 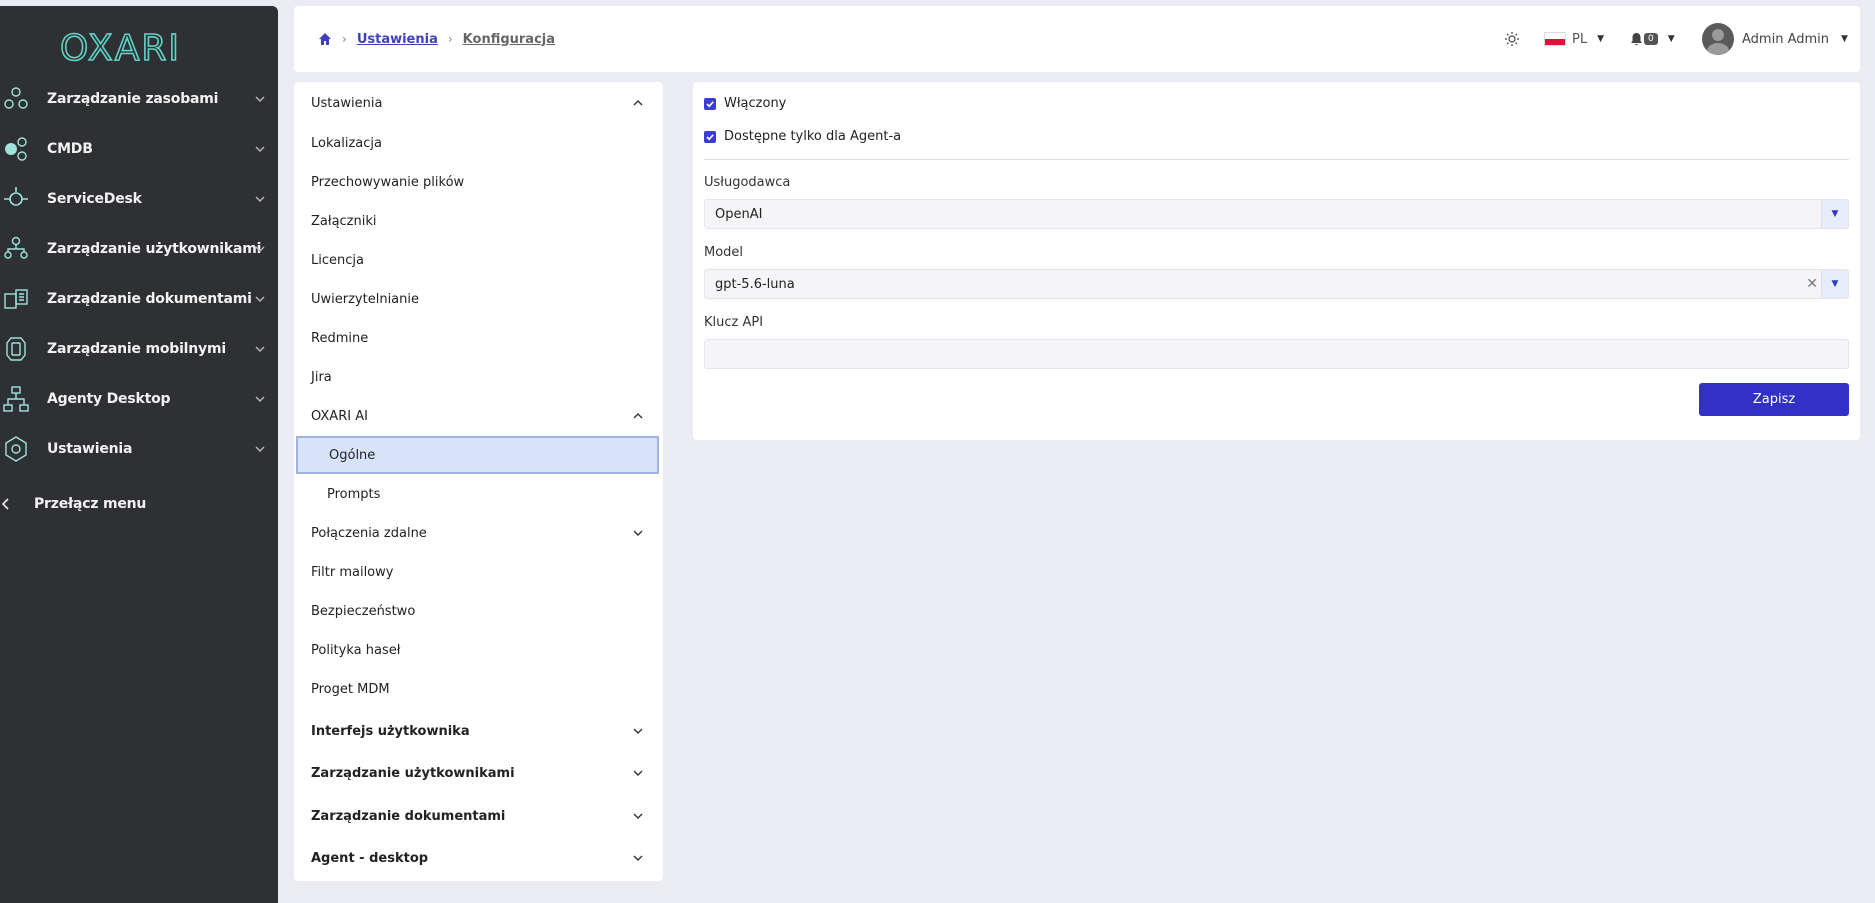 What do you see at coordinates (90, 504) in the screenshot?
I see `toggle-menu-label: Przełącz menu` at bounding box center [90, 504].